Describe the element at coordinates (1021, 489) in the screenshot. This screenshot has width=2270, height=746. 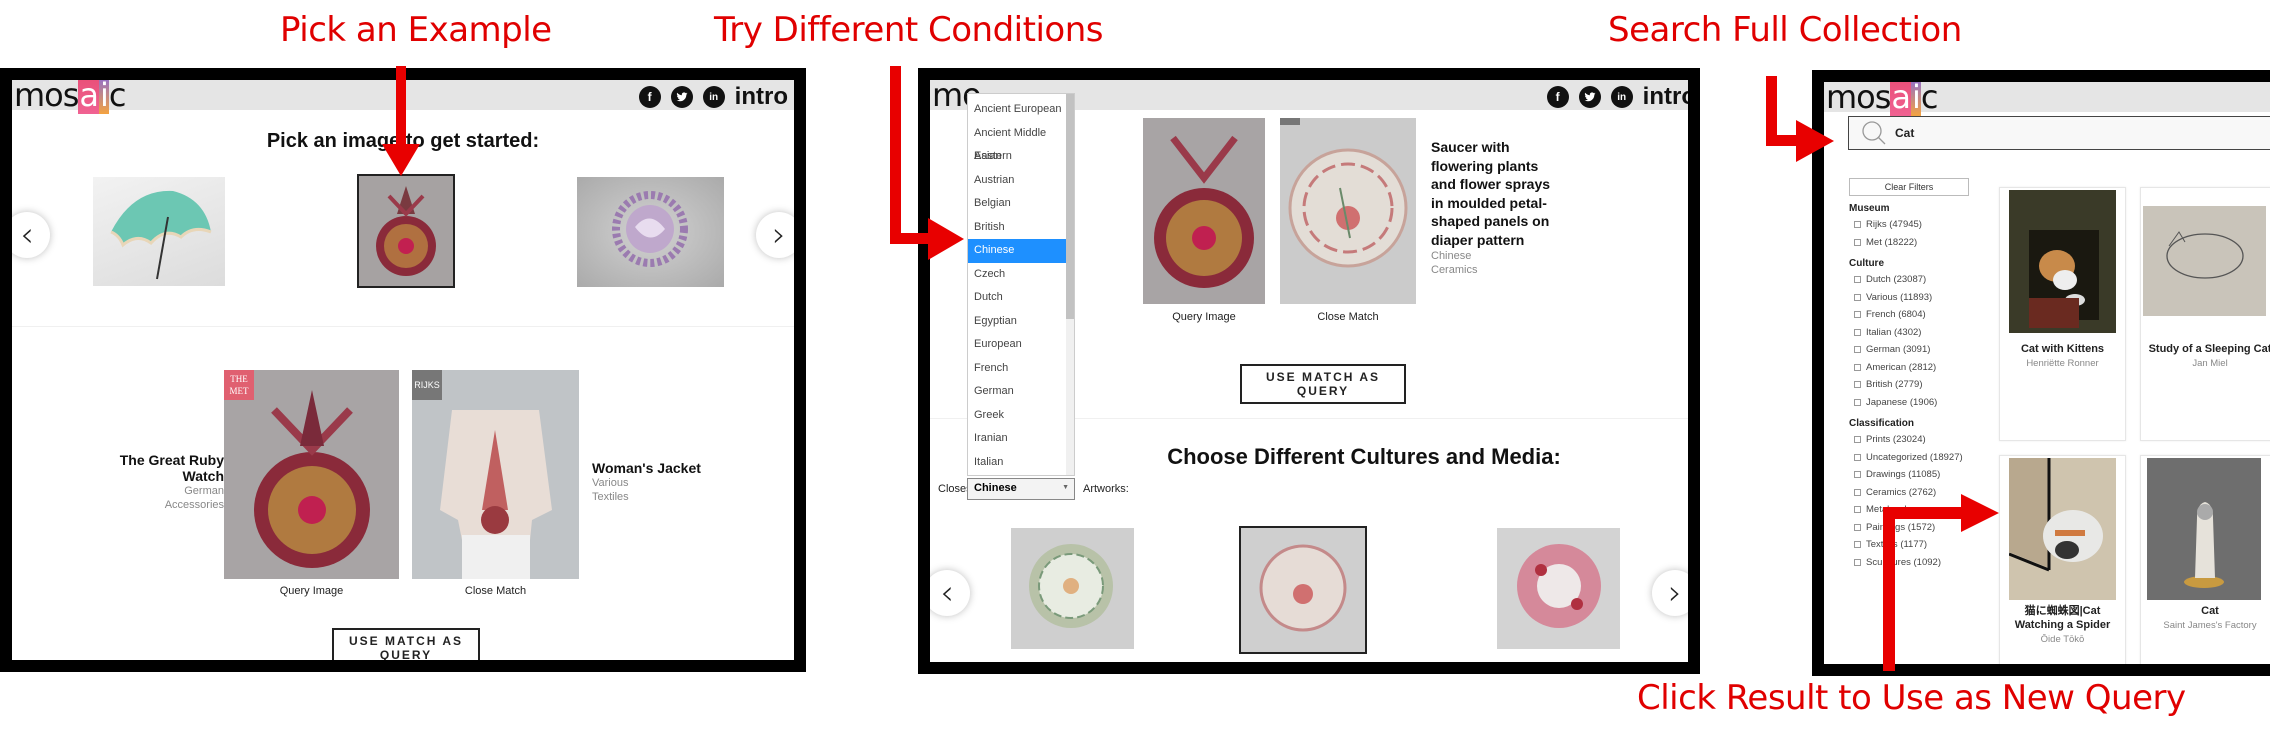
I see `culture-select: Chinese ▼` at that location.